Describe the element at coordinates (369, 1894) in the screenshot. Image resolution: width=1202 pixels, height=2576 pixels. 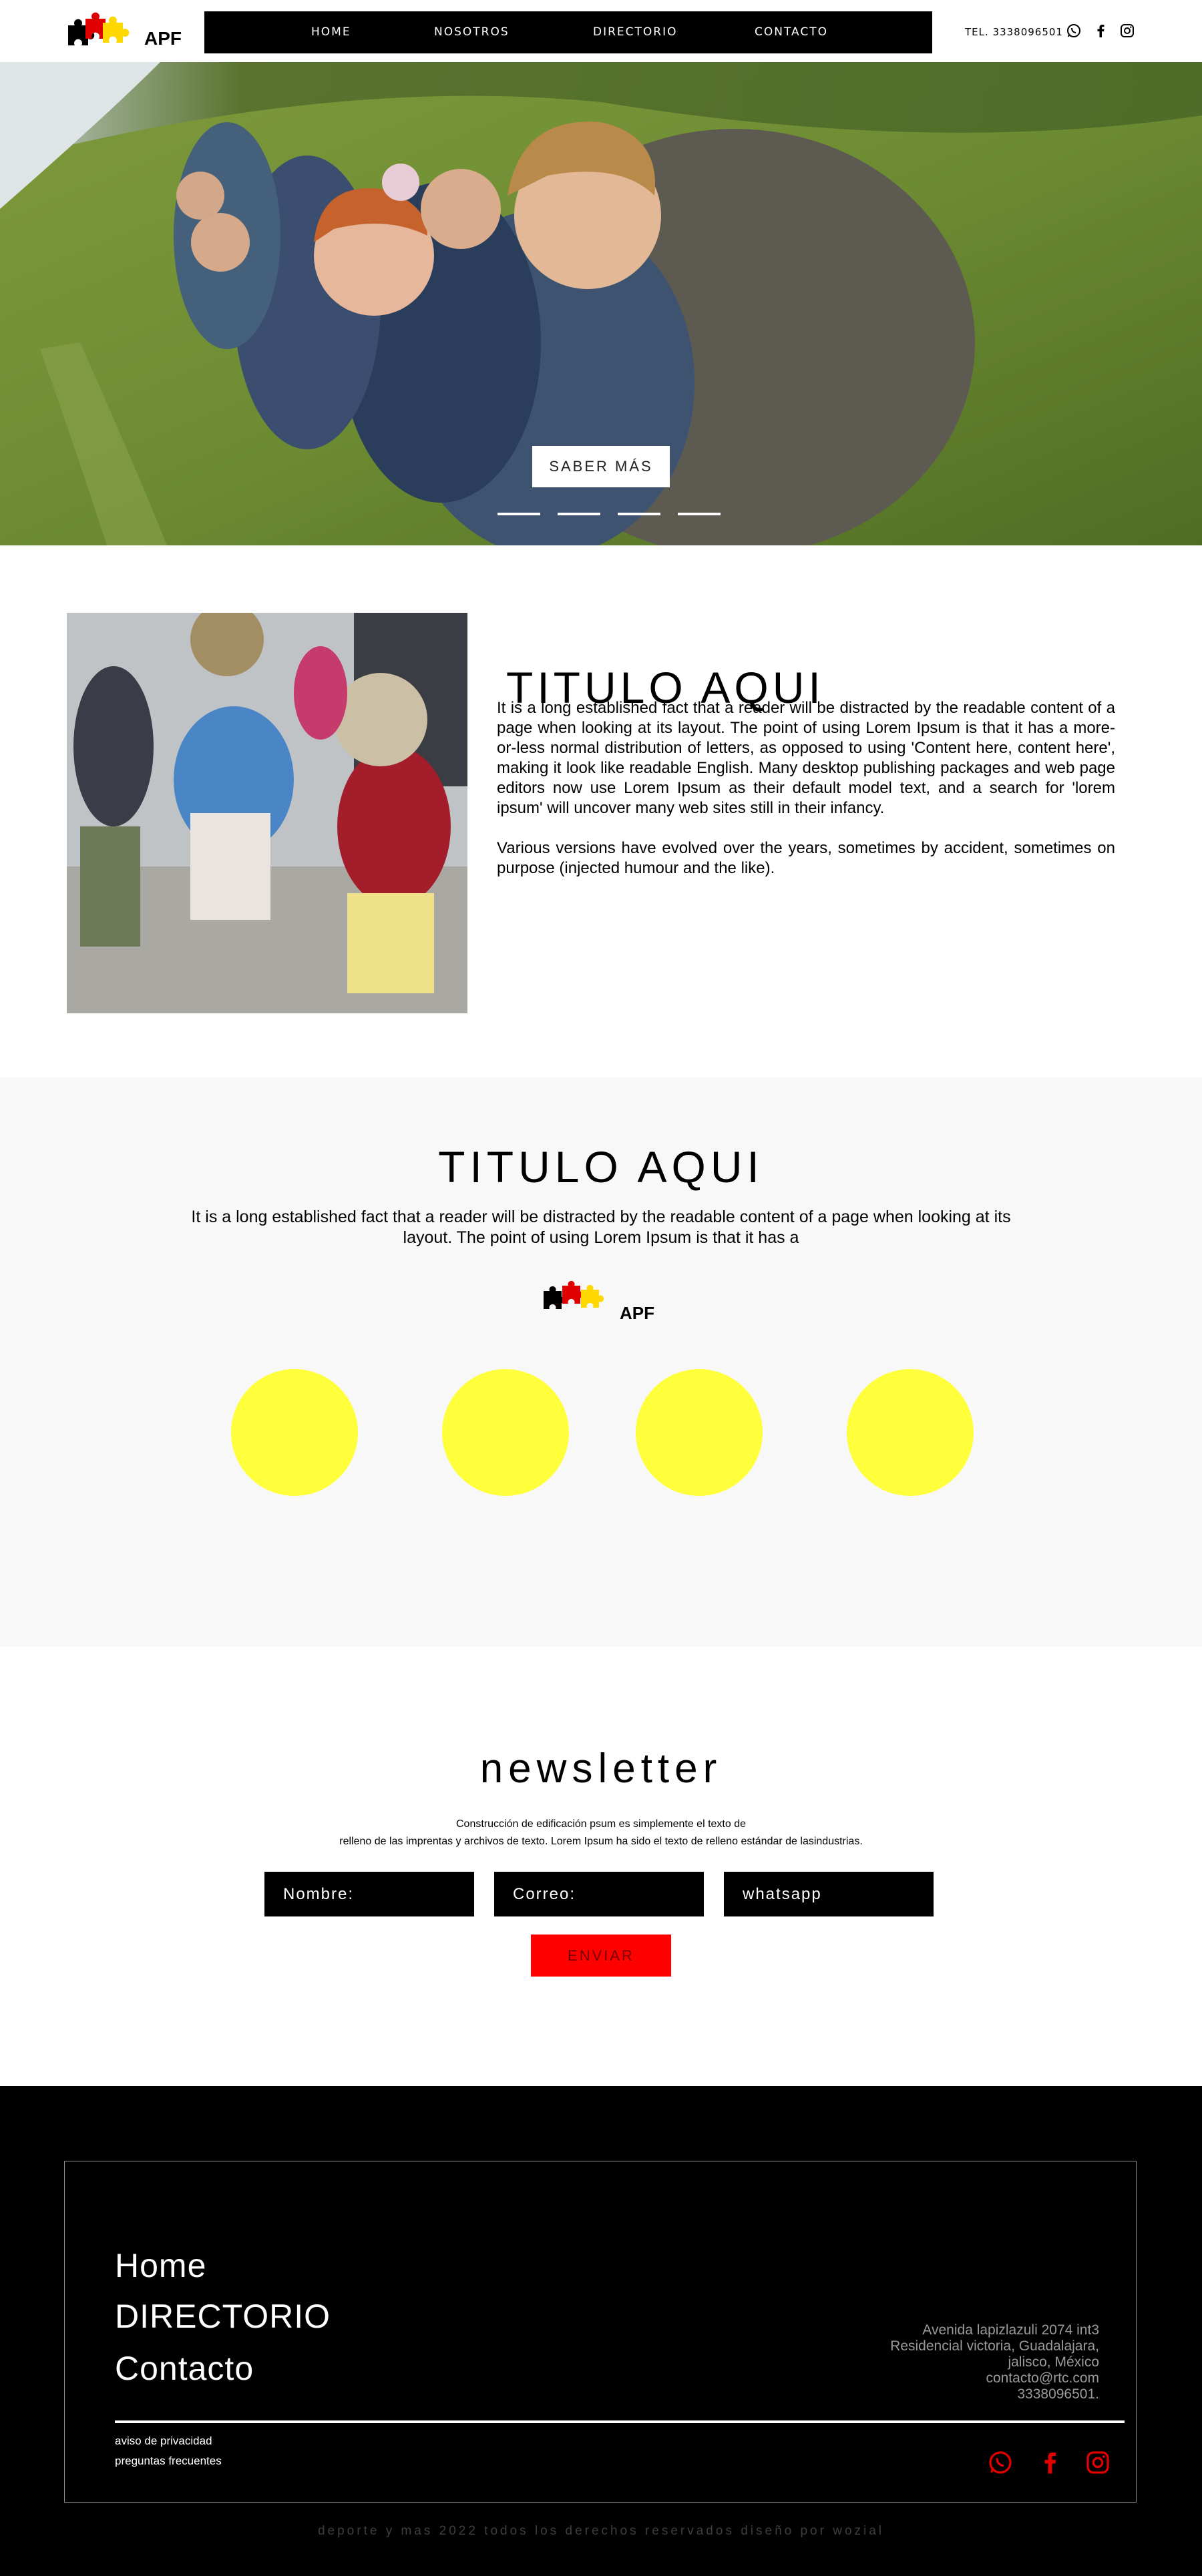
I see `name-input` at that location.